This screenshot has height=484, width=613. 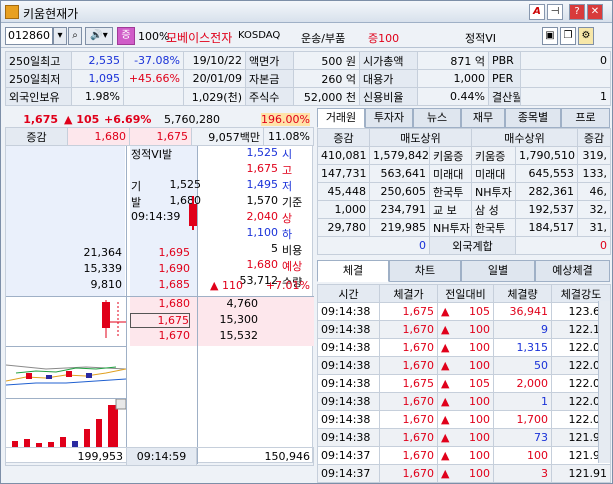 I want to click on bid-price: 1,670, so click(x=160, y=335).